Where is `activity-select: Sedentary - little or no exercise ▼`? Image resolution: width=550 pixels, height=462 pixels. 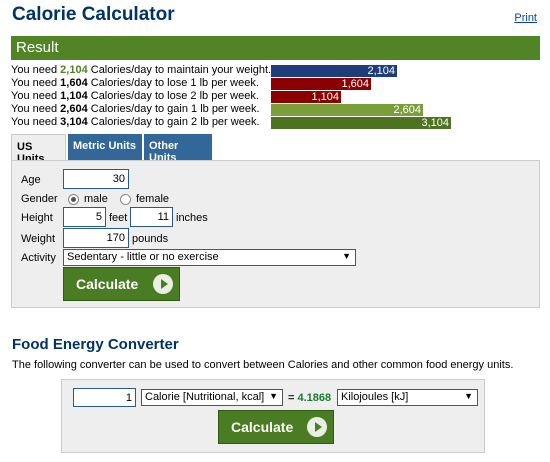
activity-select: Sedentary - little or no exercise ▼ is located at coordinates (209, 257).